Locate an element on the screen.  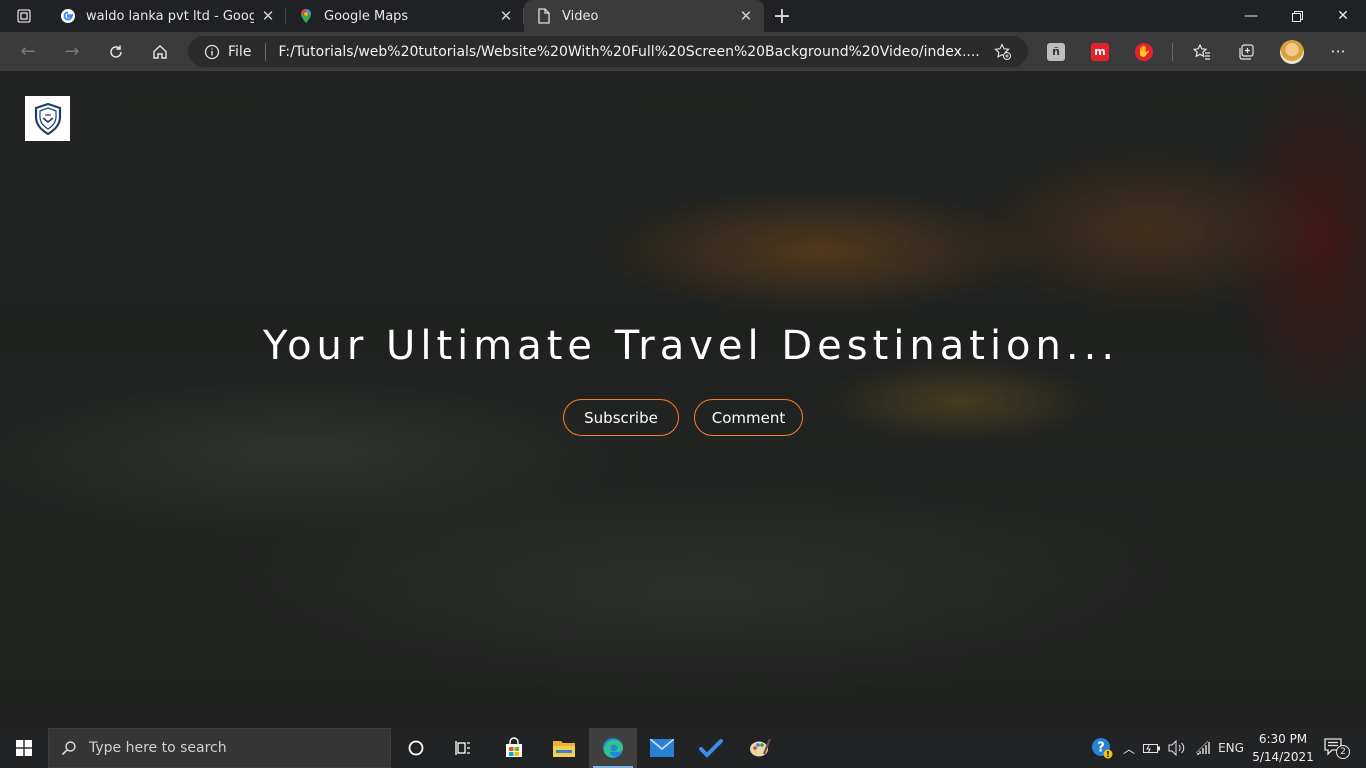
store-icon is located at coordinates (514, 747).